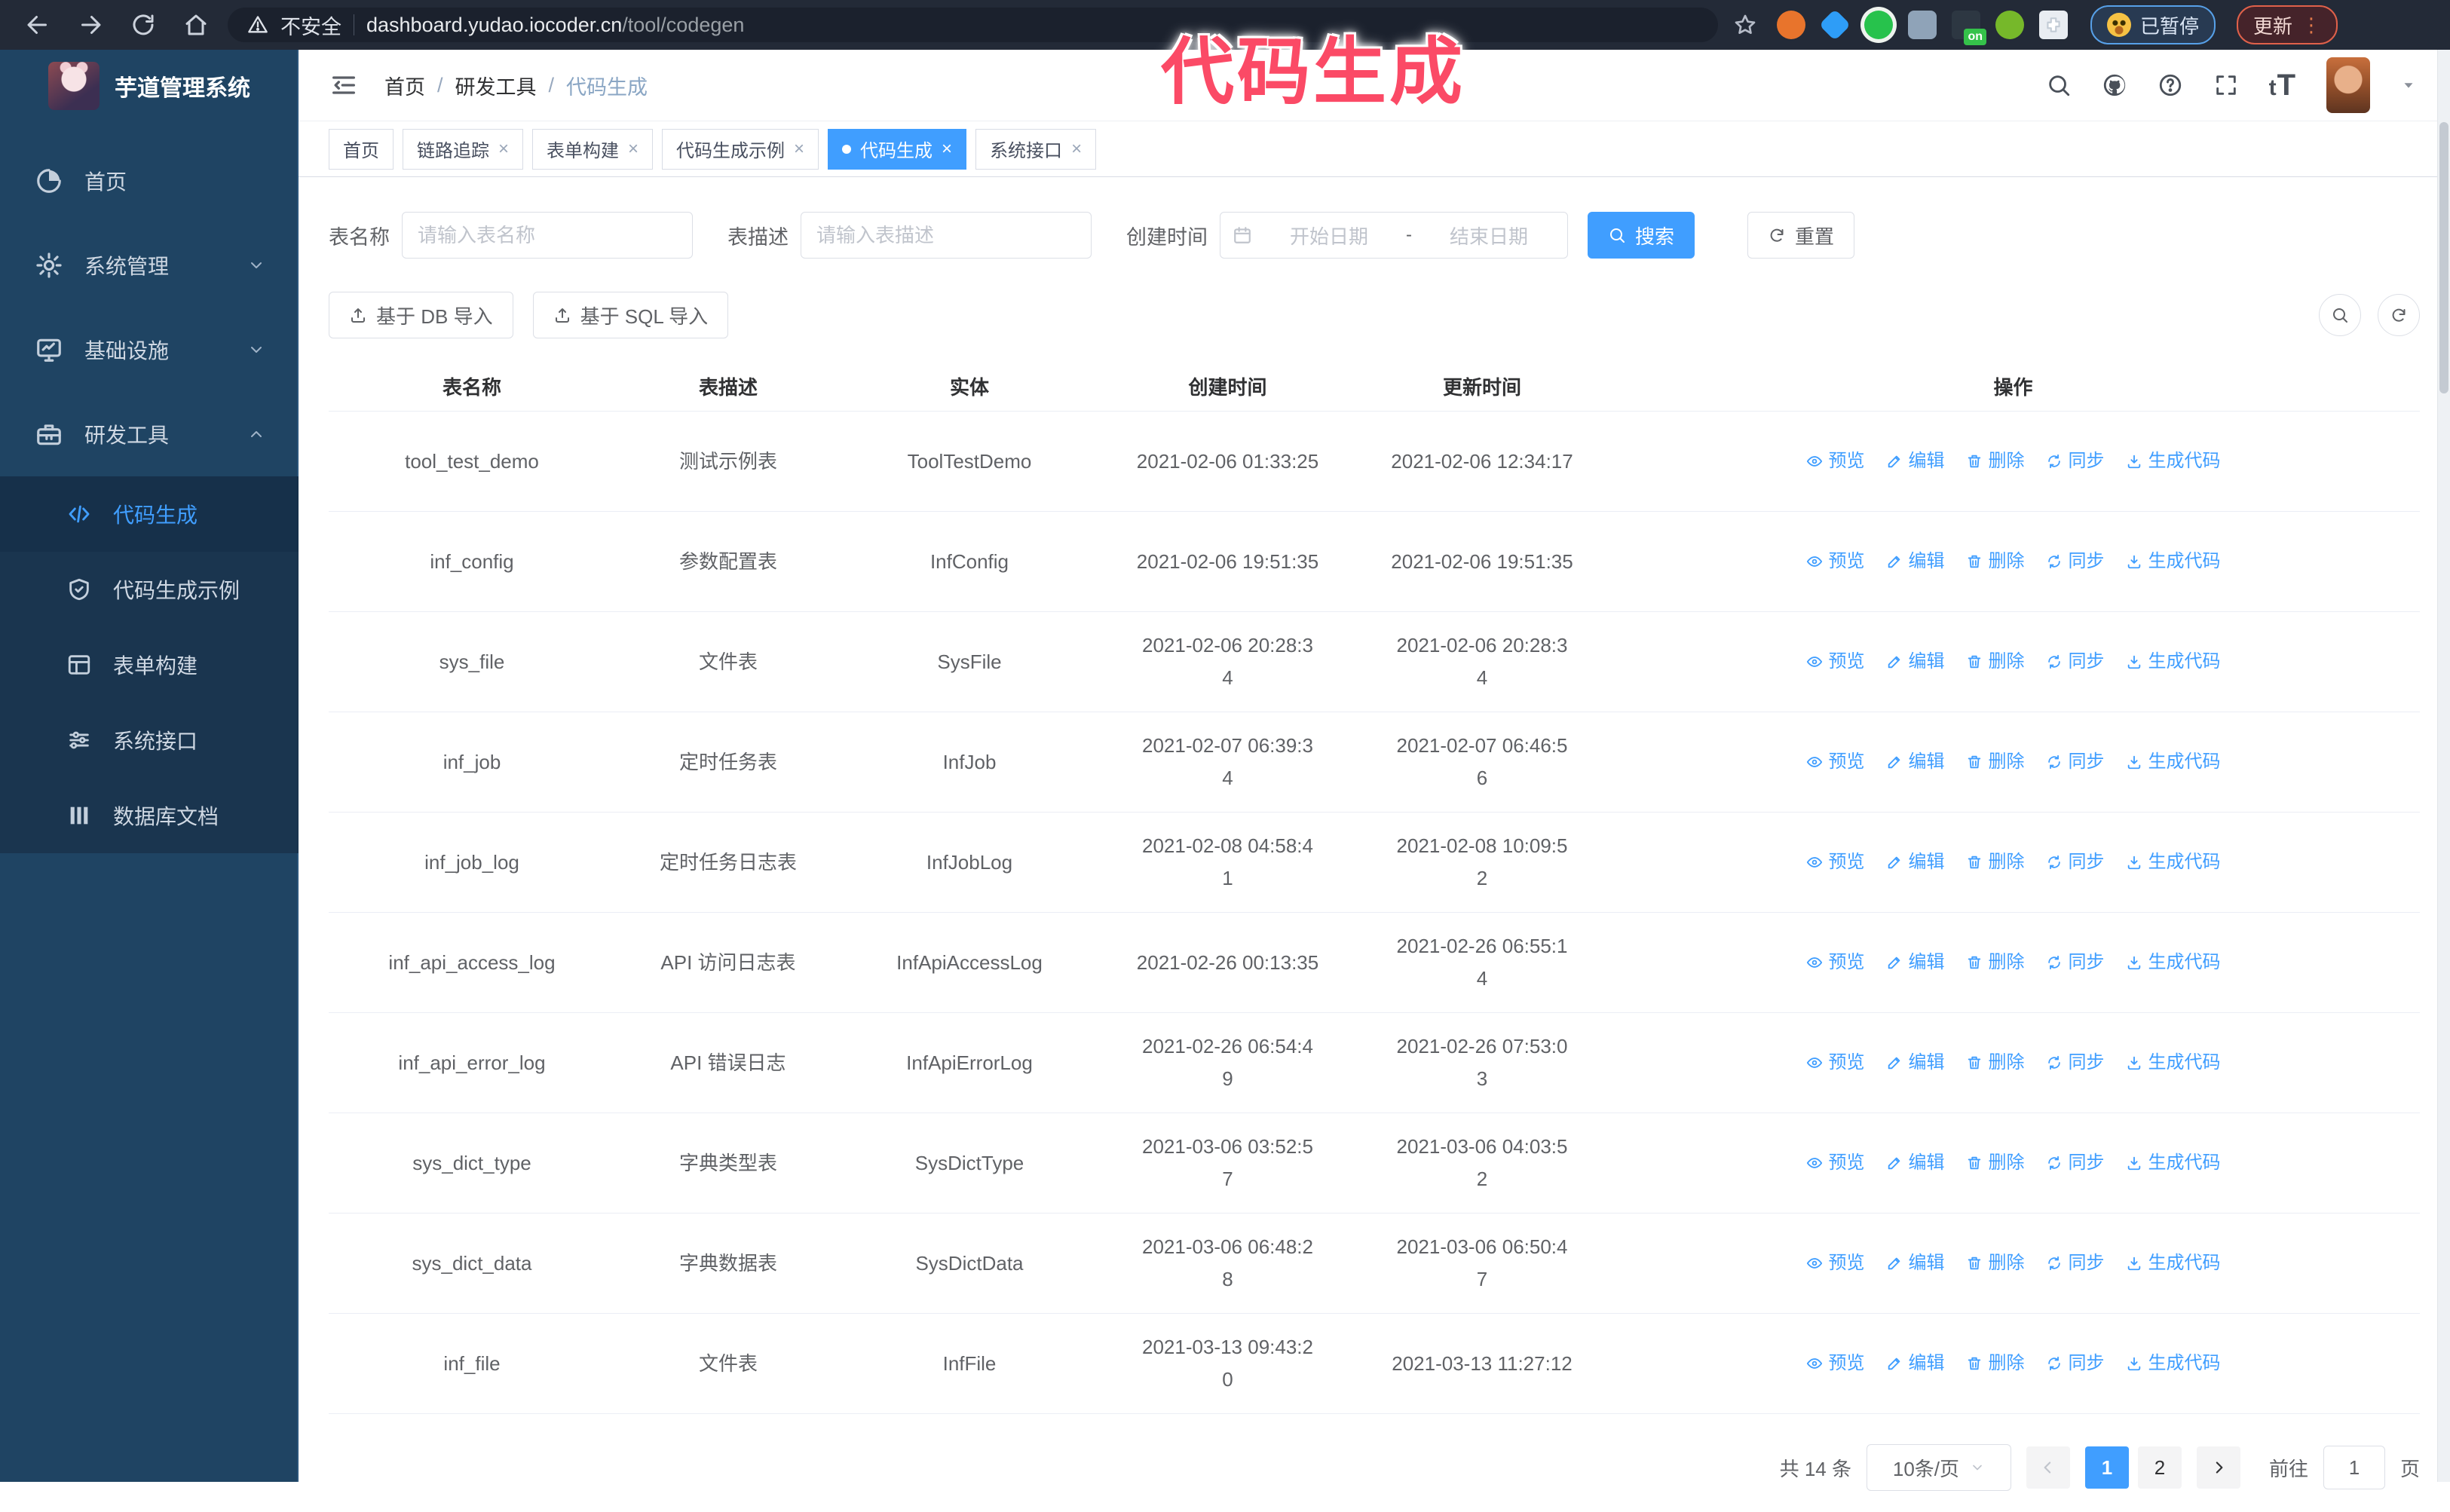  What do you see at coordinates (1036, 149) in the screenshot?
I see `tag-tab-6: 系统接口 ×` at bounding box center [1036, 149].